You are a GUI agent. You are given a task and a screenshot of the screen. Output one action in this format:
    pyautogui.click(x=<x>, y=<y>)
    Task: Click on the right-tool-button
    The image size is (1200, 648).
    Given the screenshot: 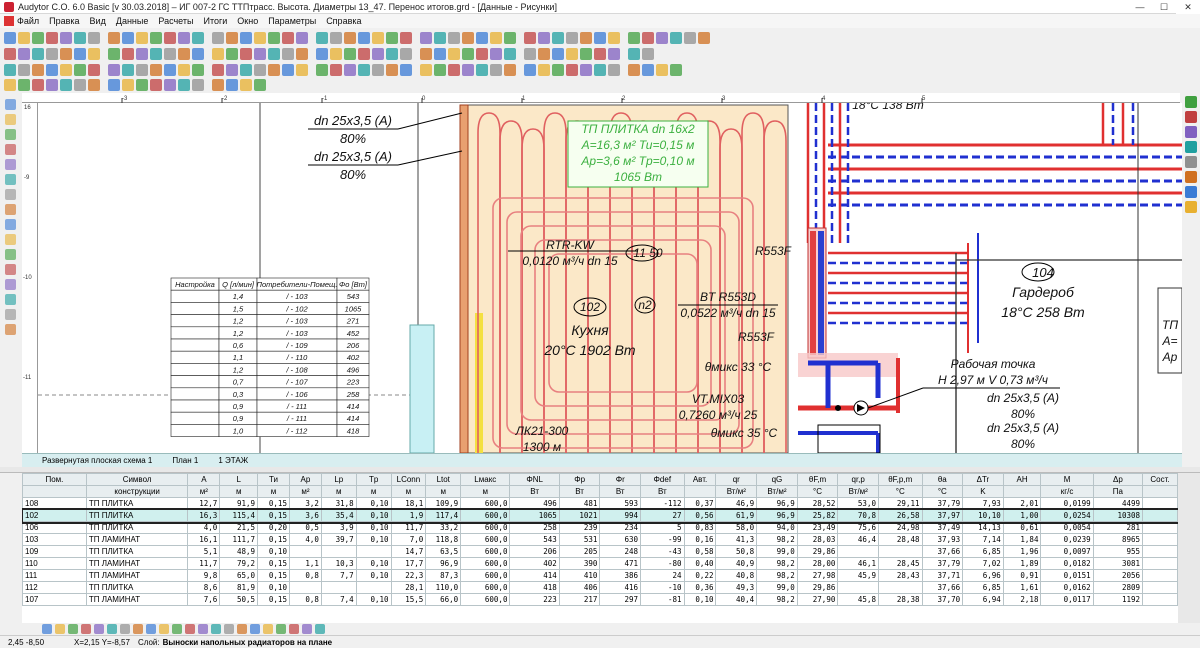 What is the action you would take?
    pyautogui.click(x=1191, y=102)
    